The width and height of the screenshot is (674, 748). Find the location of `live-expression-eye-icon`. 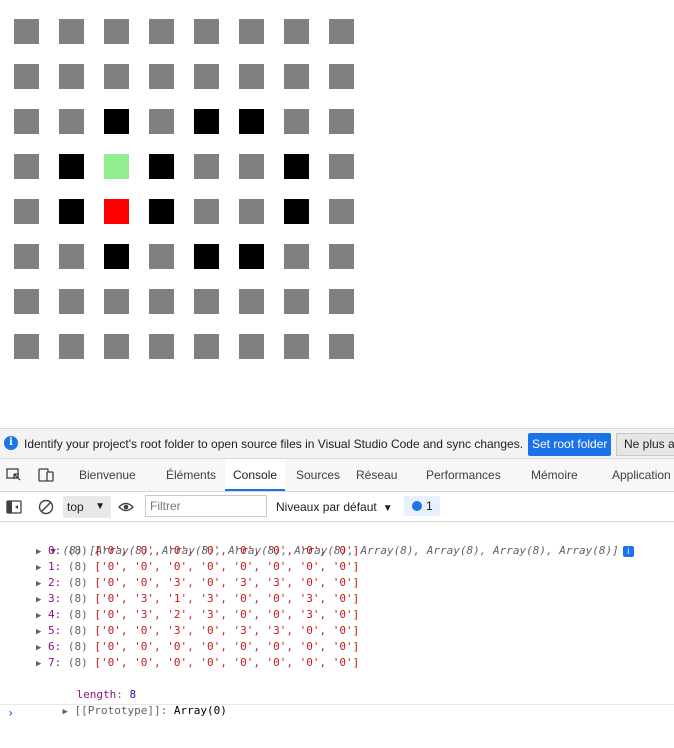

live-expression-eye-icon is located at coordinates (126, 507).